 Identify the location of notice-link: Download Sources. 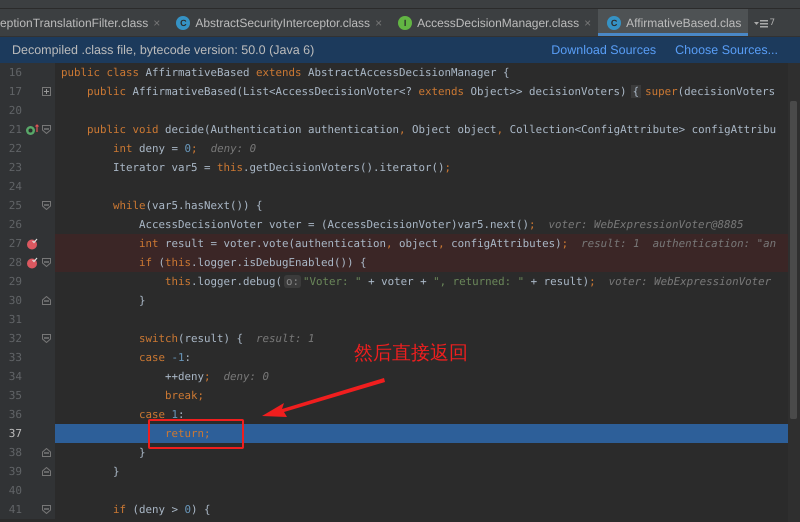
(603, 50).